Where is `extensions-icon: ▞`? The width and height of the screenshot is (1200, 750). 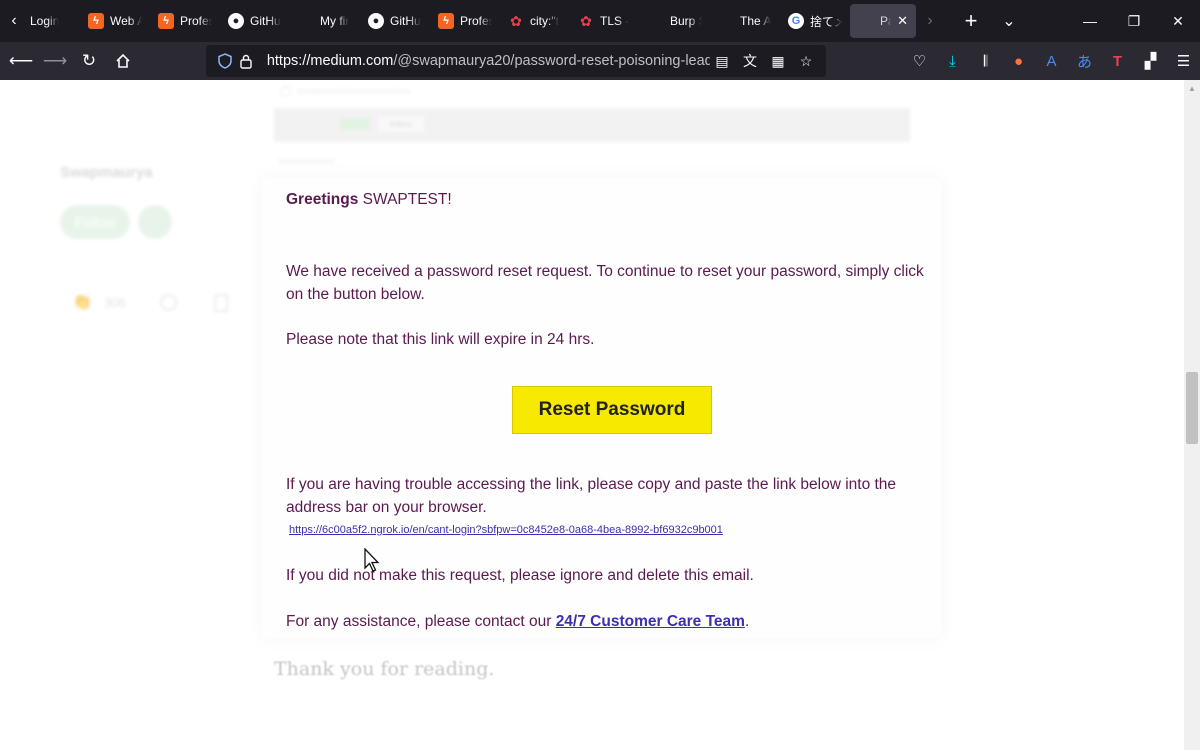
extensions-icon: ▞ is located at coordinates (1150, 61).